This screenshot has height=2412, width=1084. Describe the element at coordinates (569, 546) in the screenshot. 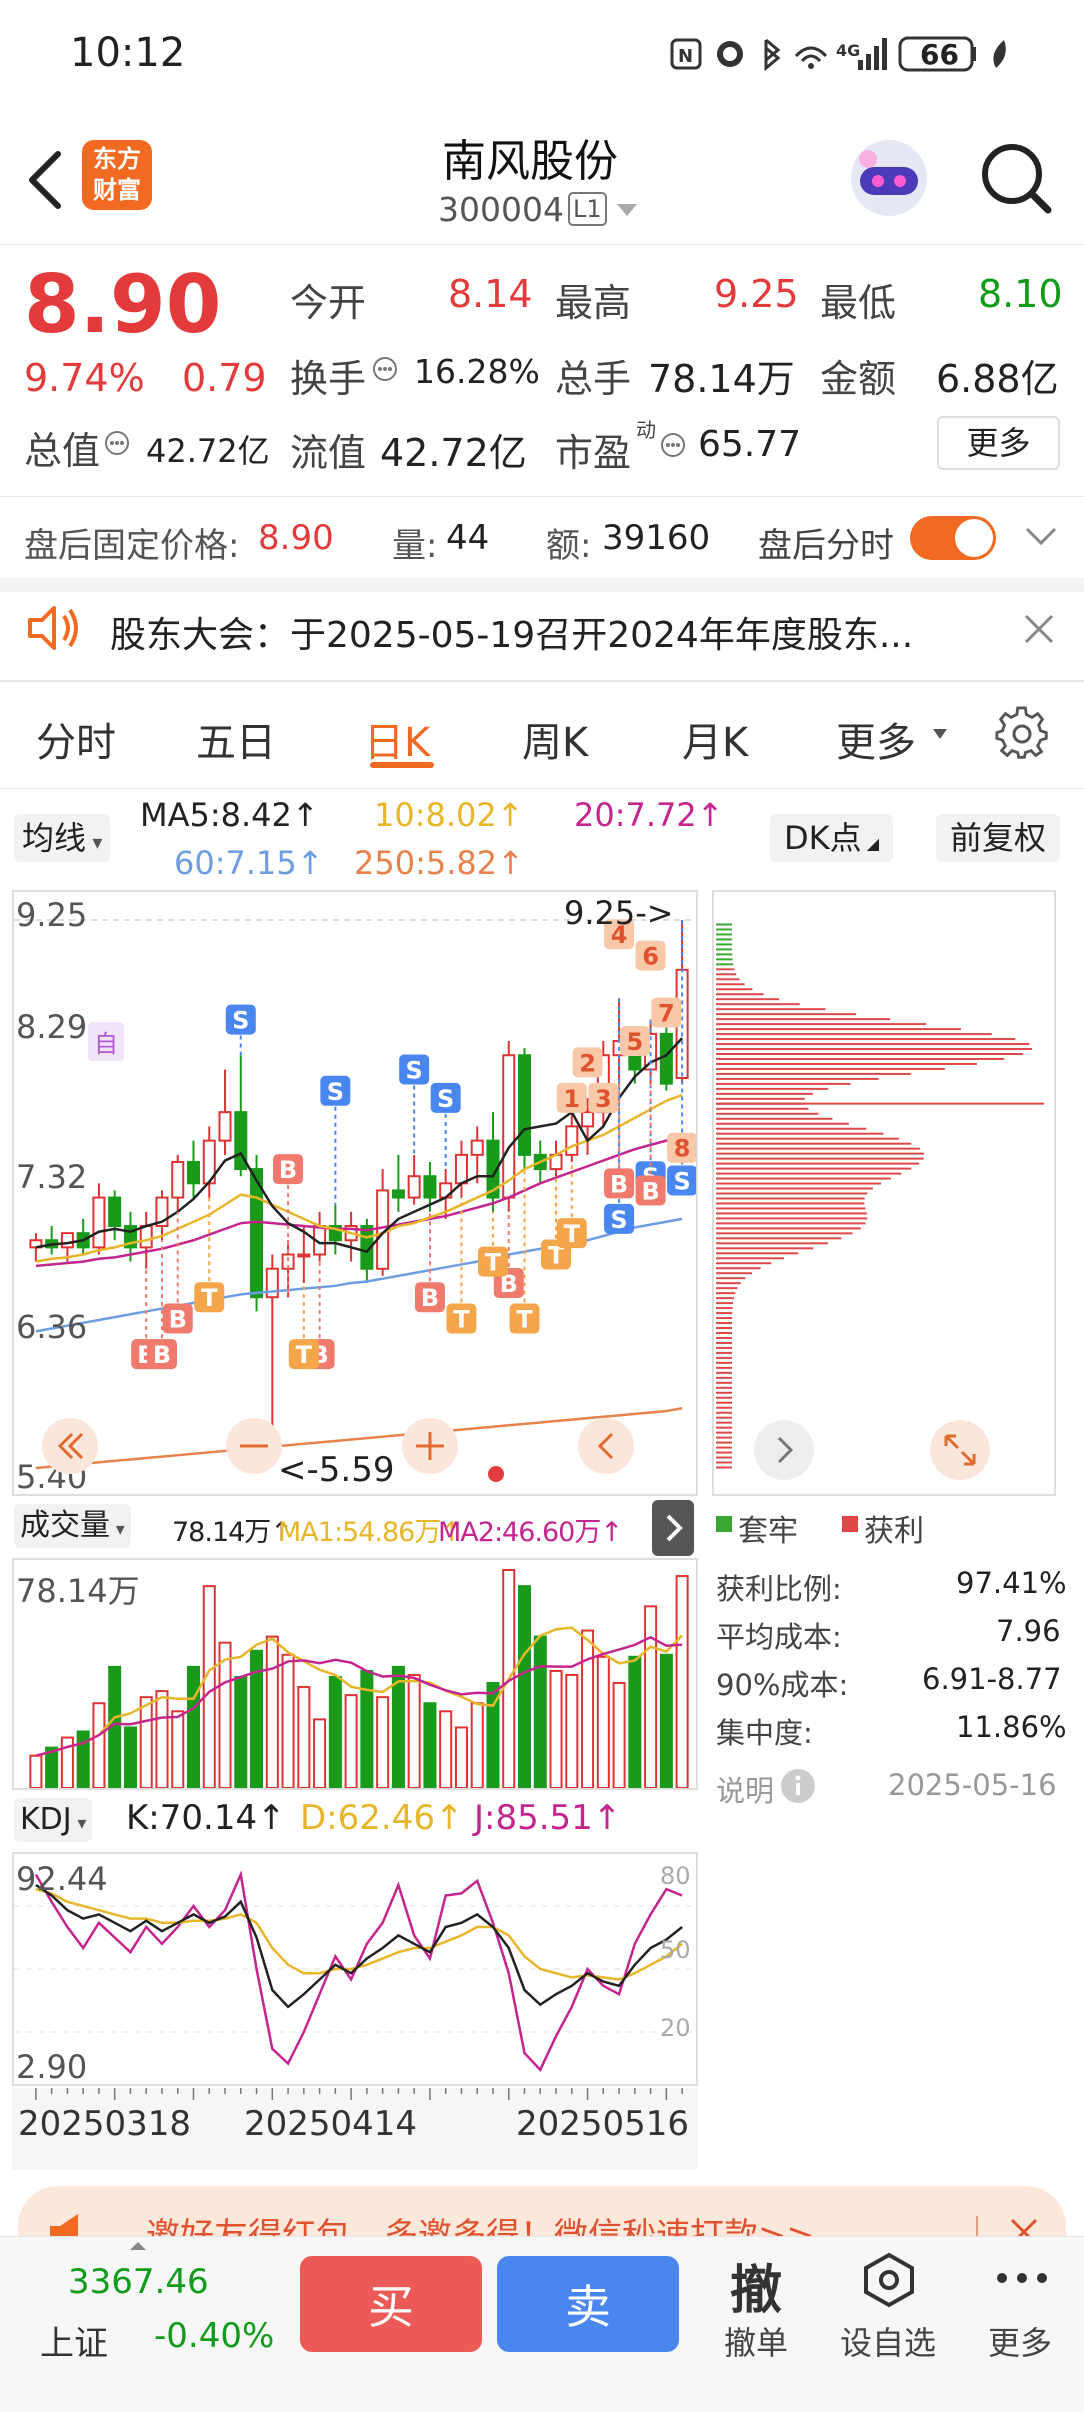

I see `afterhours-amt-label: 额:` at that location.